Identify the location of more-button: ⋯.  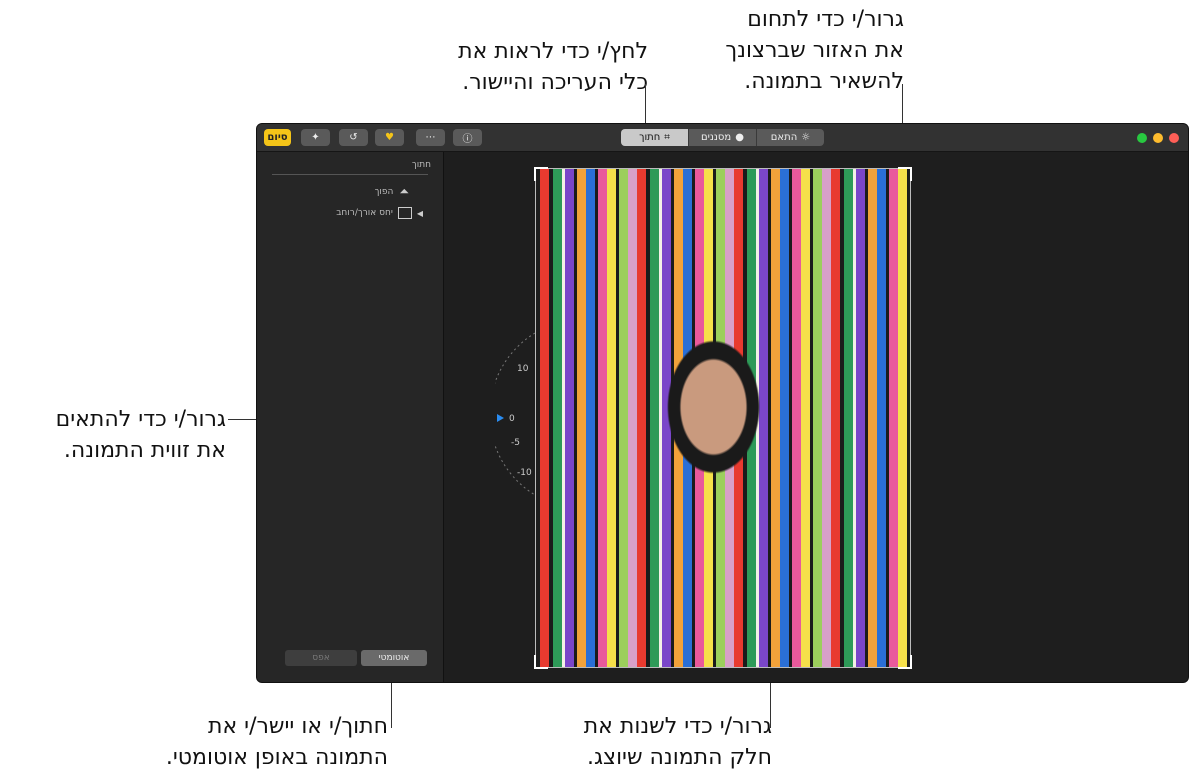
(430, 137).